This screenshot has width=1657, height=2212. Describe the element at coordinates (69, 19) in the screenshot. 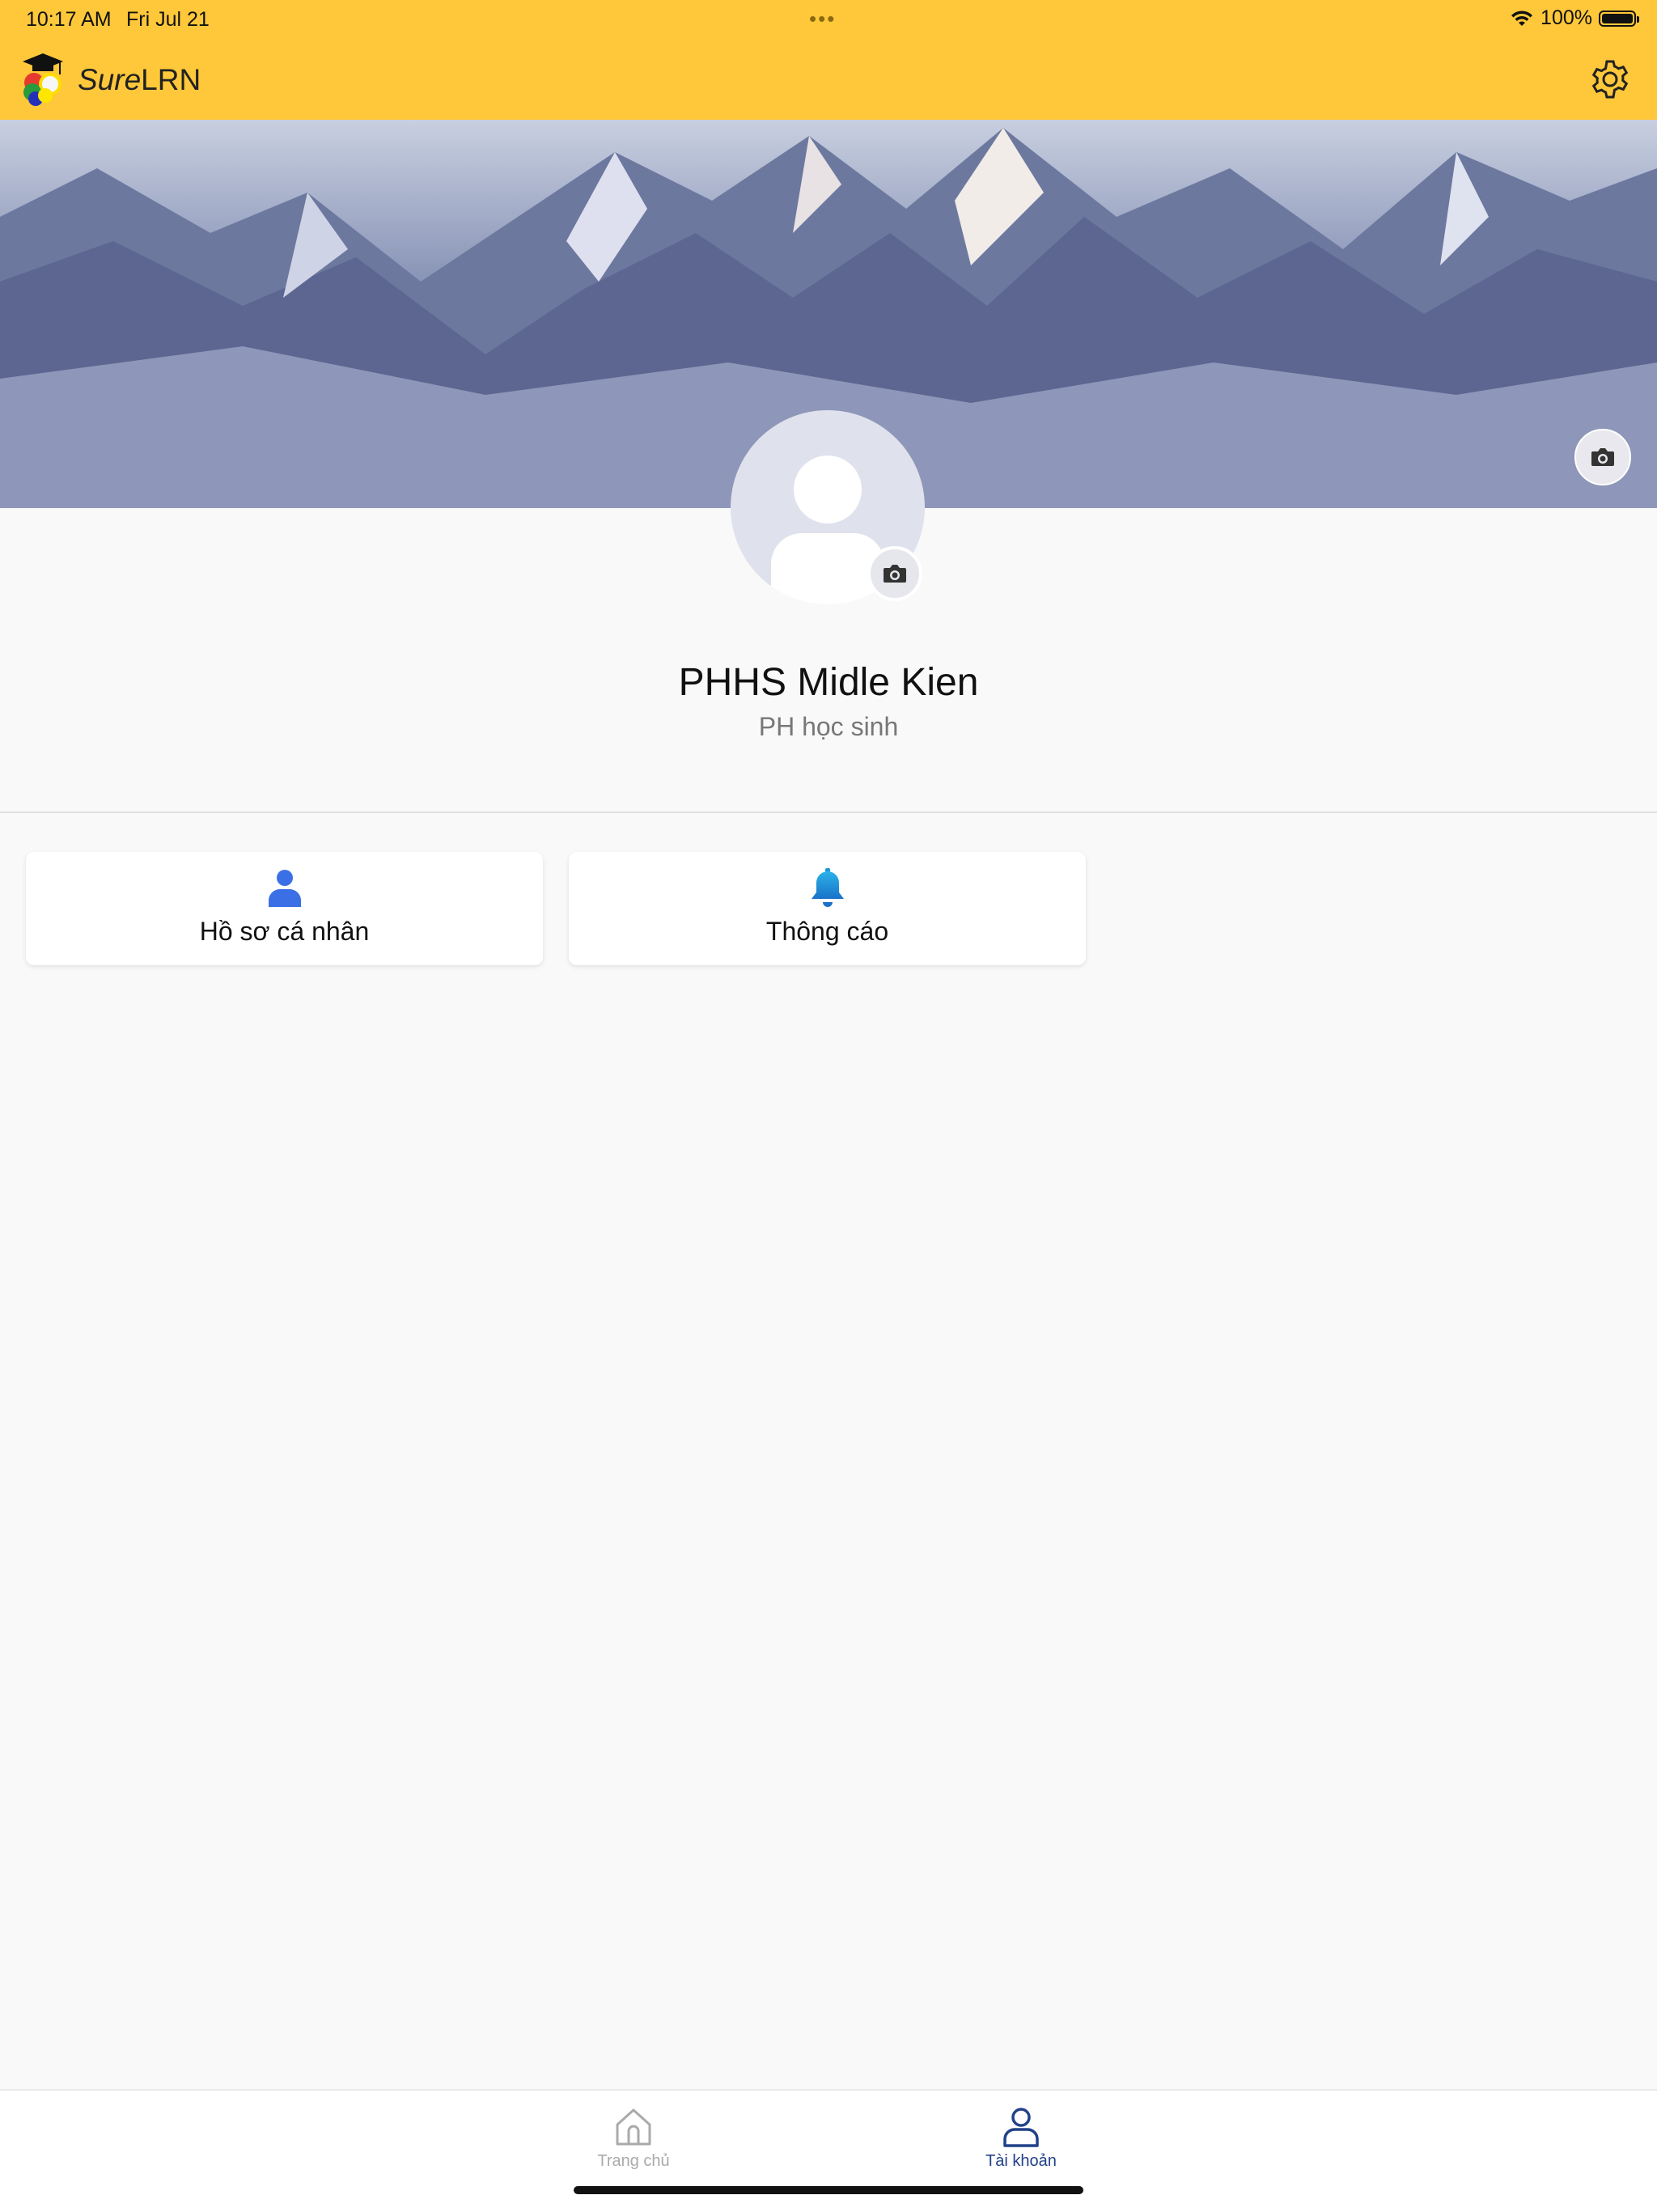

I see `status-time: 10:17 AM` at that location.